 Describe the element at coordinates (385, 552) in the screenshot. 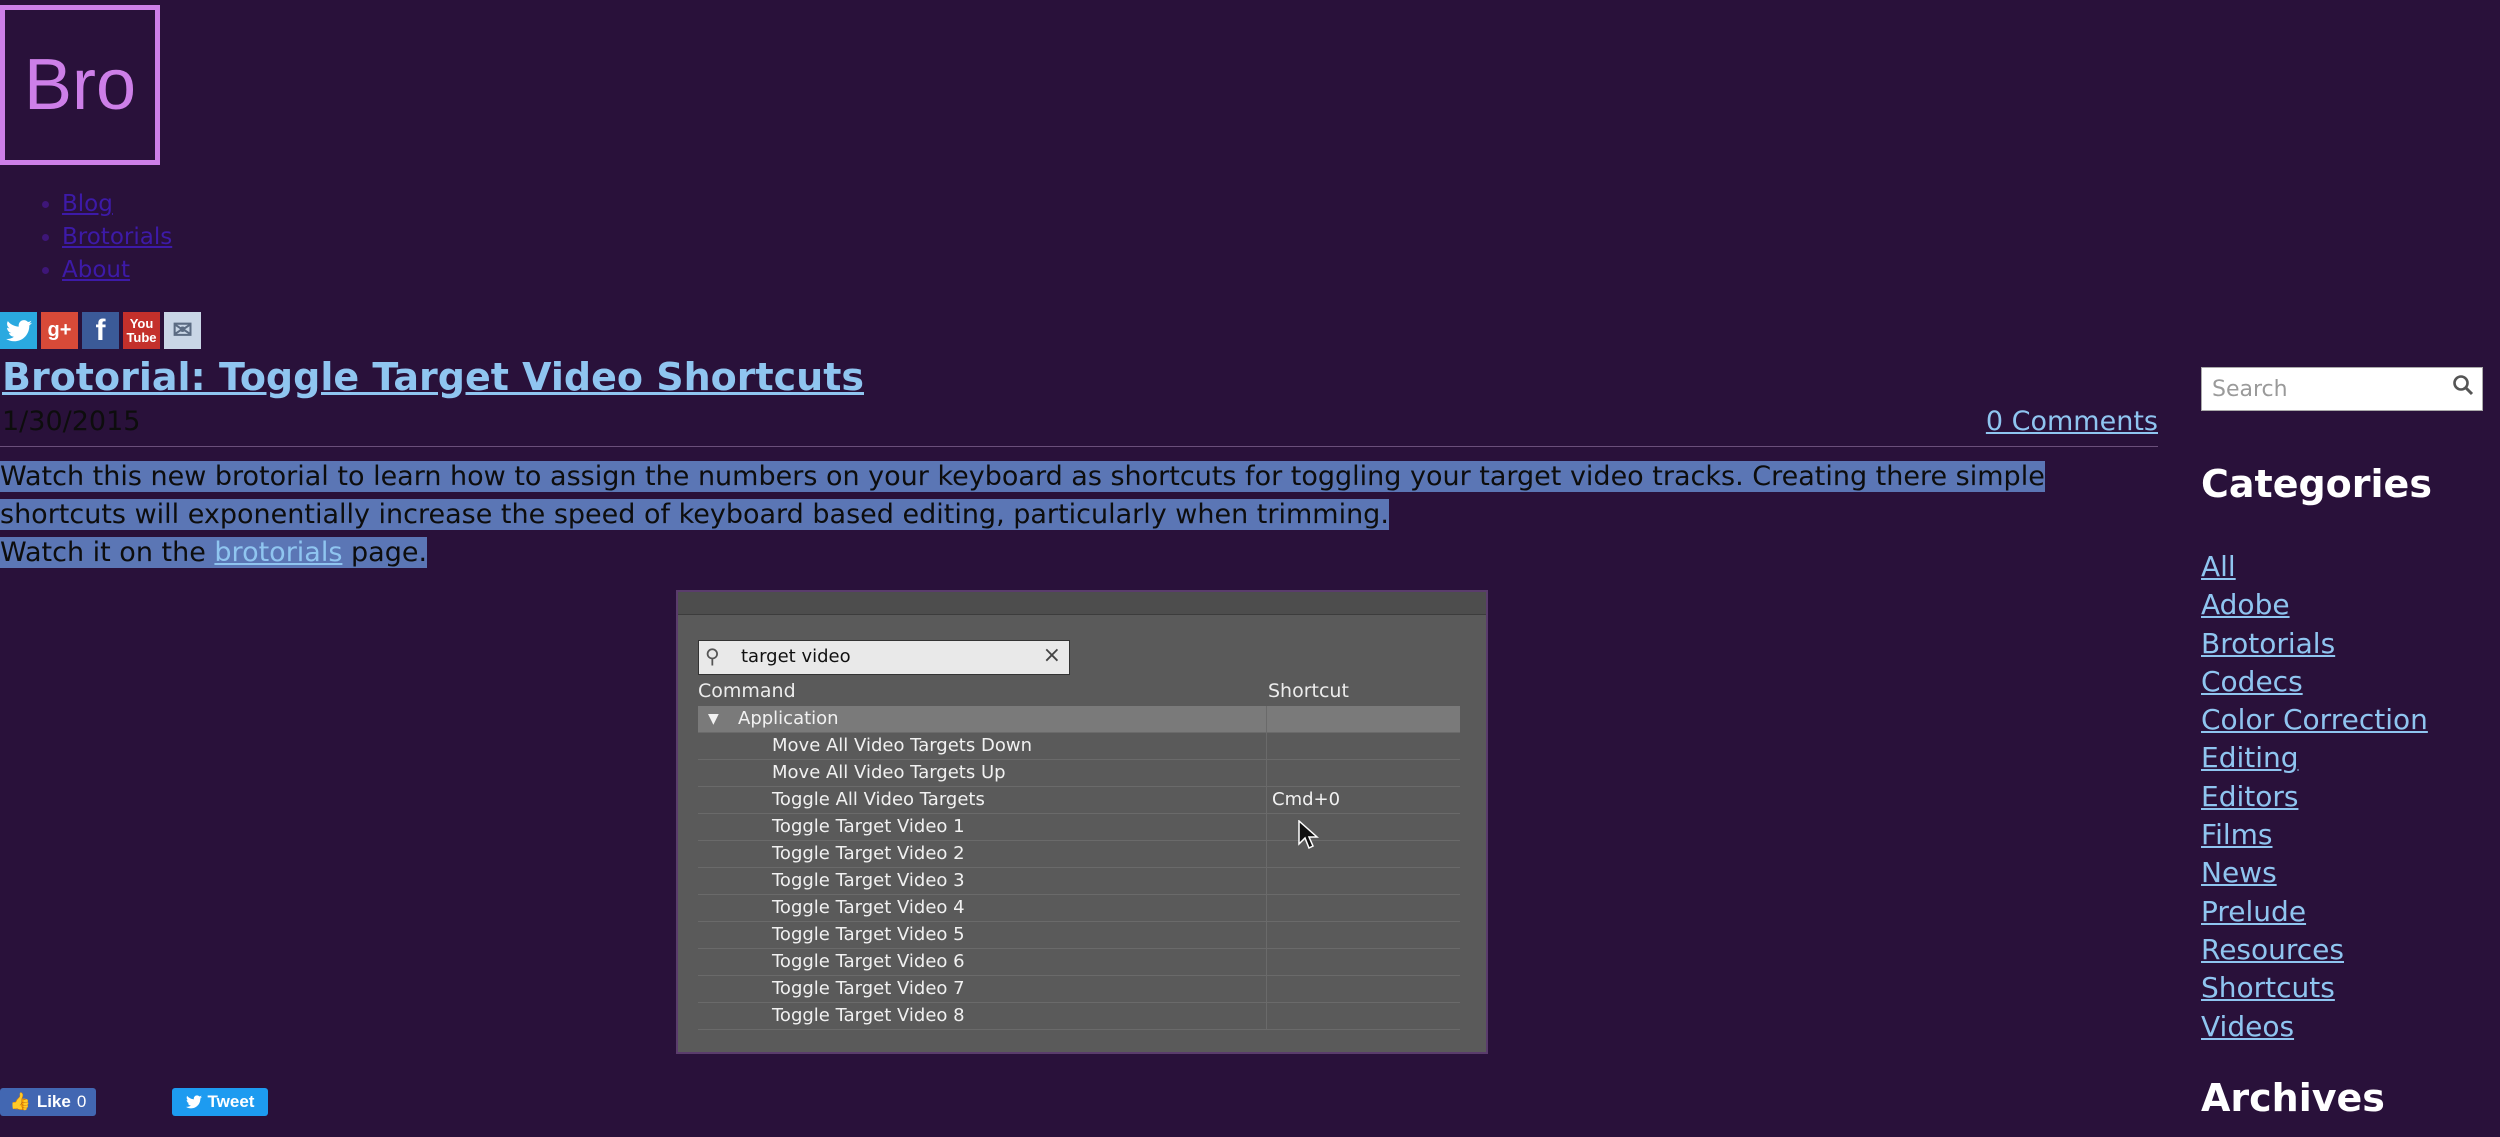

I see `post-body-suffix: page.` at that location.